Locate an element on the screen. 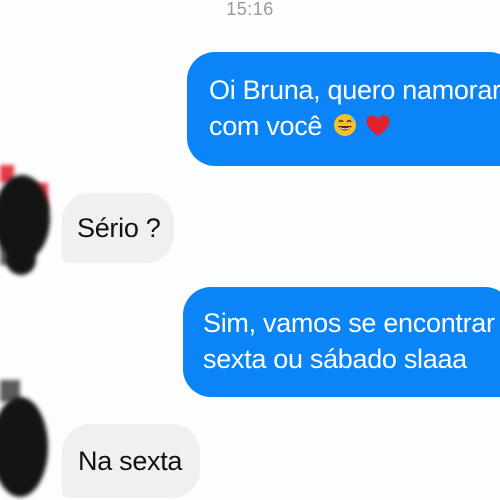 This screenshot has height=500, width=500. received-message-bubble: Sério ? is located at coordinates (118, 228).